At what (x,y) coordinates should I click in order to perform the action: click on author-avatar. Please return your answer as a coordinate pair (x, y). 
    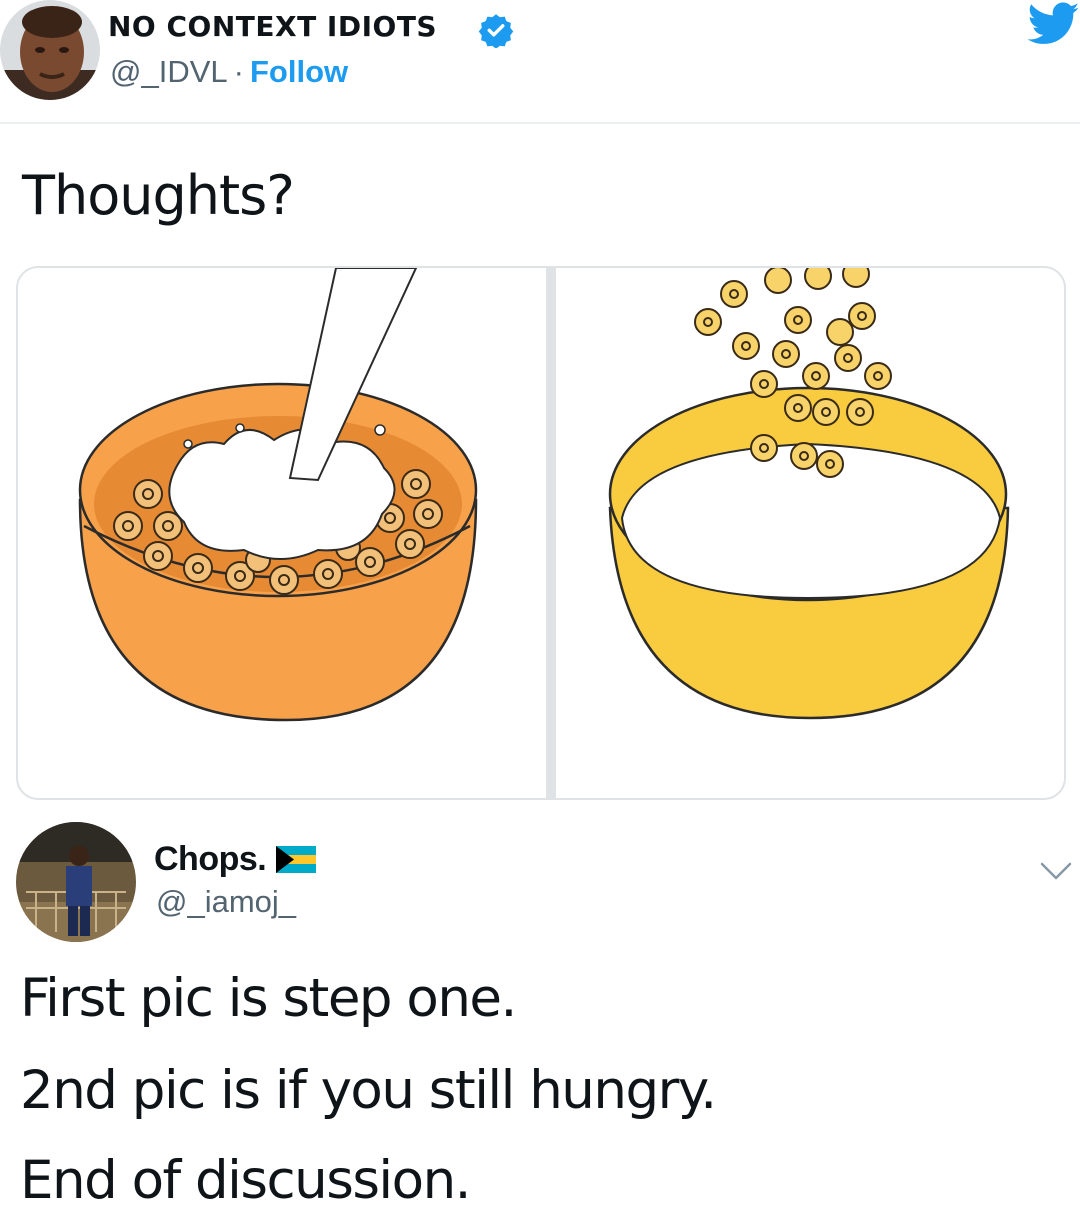
    Looking at the image, I should click on (50, 50).